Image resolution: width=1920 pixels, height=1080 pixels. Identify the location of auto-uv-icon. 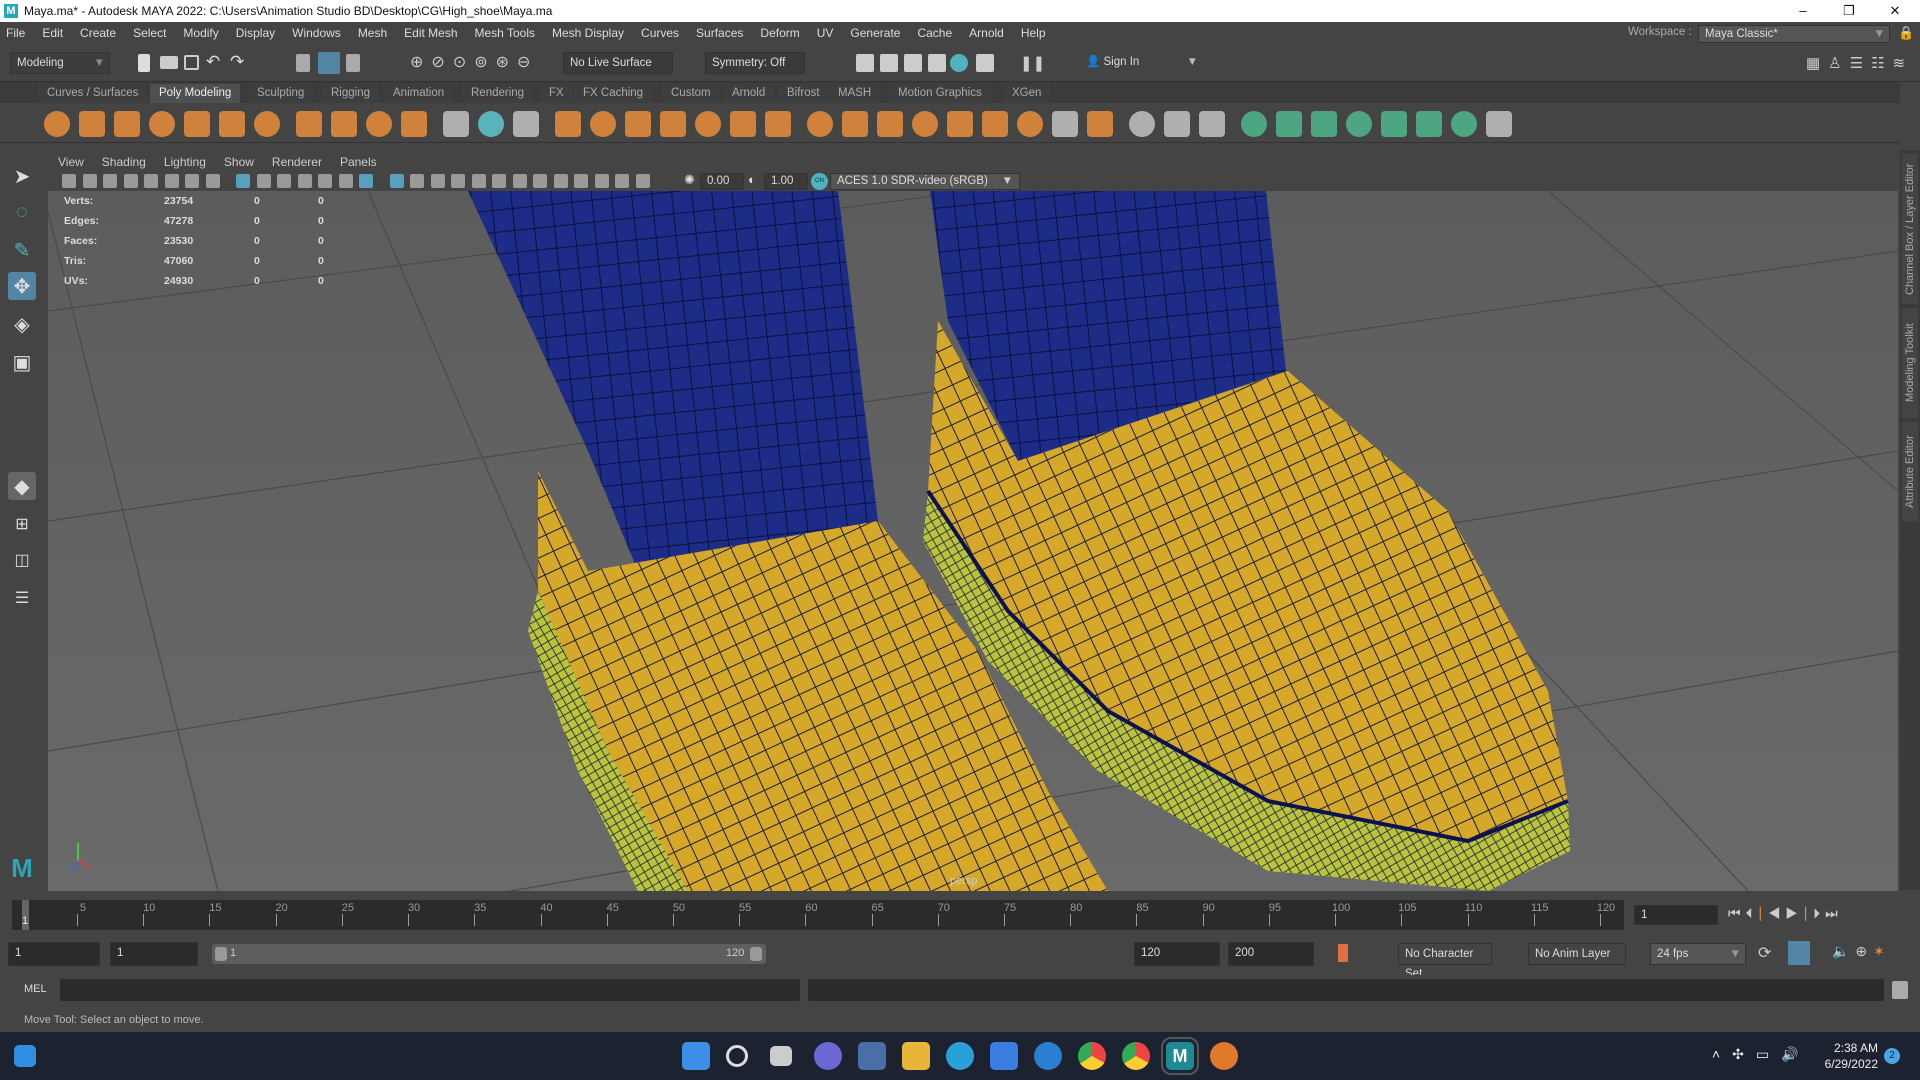
(1359, 124).